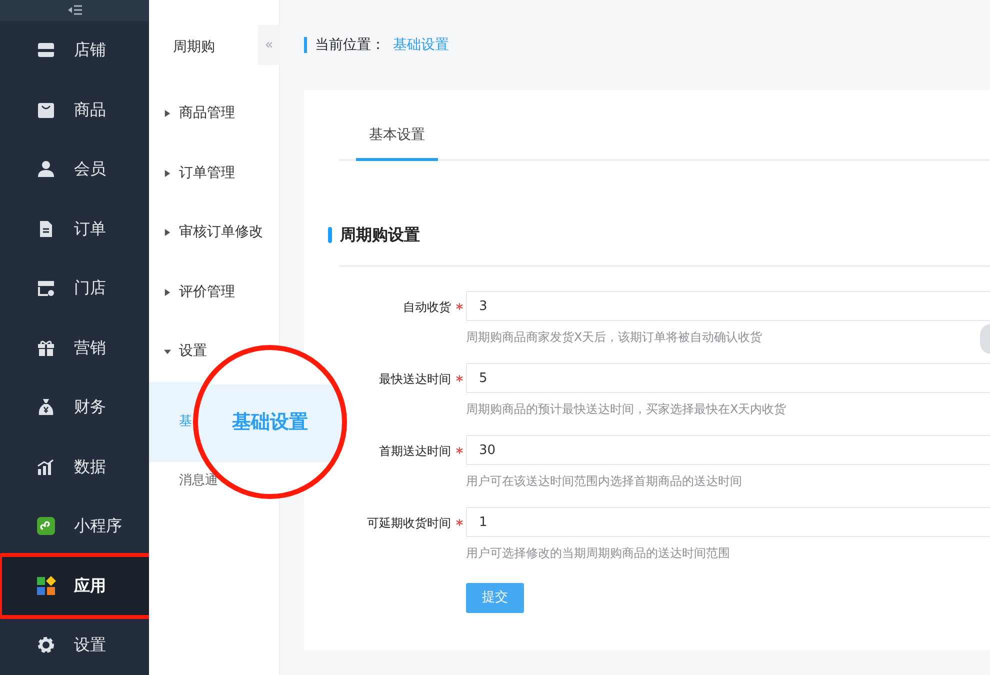 This screenshot has height=675, width=990. What do you see at coordinates (270, 422) in the screenshot?
I see `callout-text: 基础设置` at bounding box center [270, 422].